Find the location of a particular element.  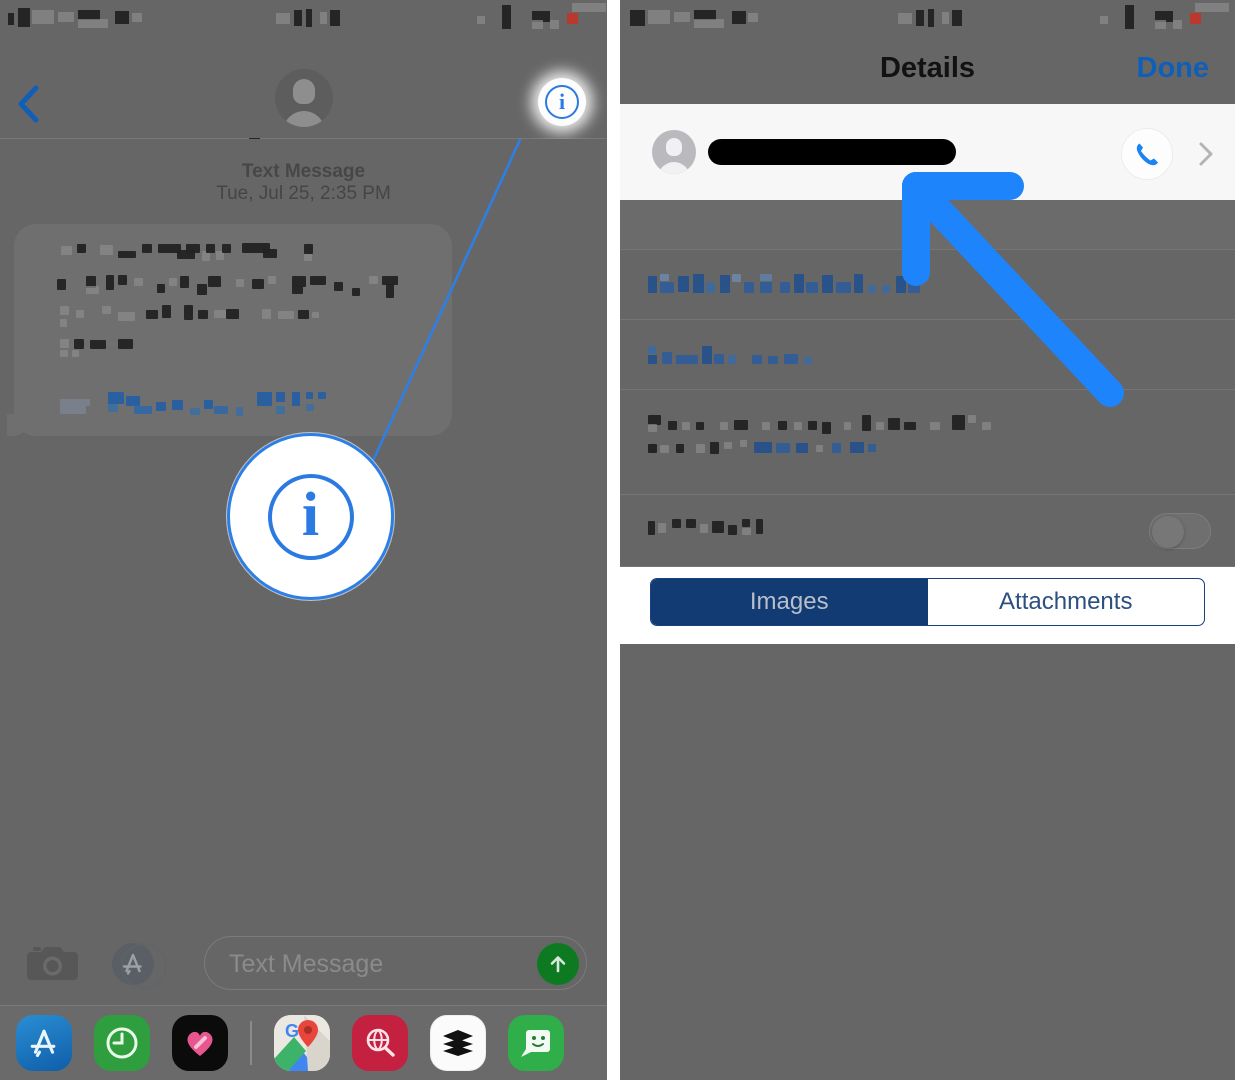

globe-search-icon is located at coordinates (380, 1042).